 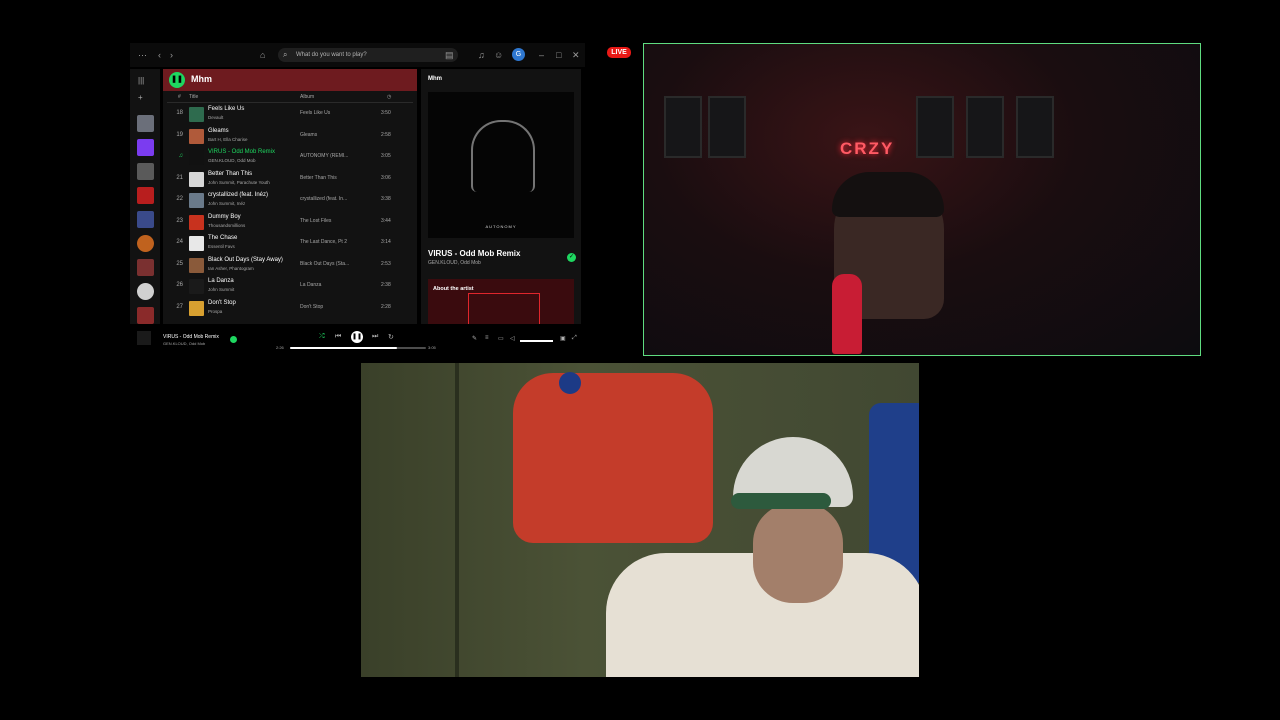 What do you see at coordinates (541, 55) in the screenshot?
I see `minimize-icon: –` at bounding box center [541, 55].